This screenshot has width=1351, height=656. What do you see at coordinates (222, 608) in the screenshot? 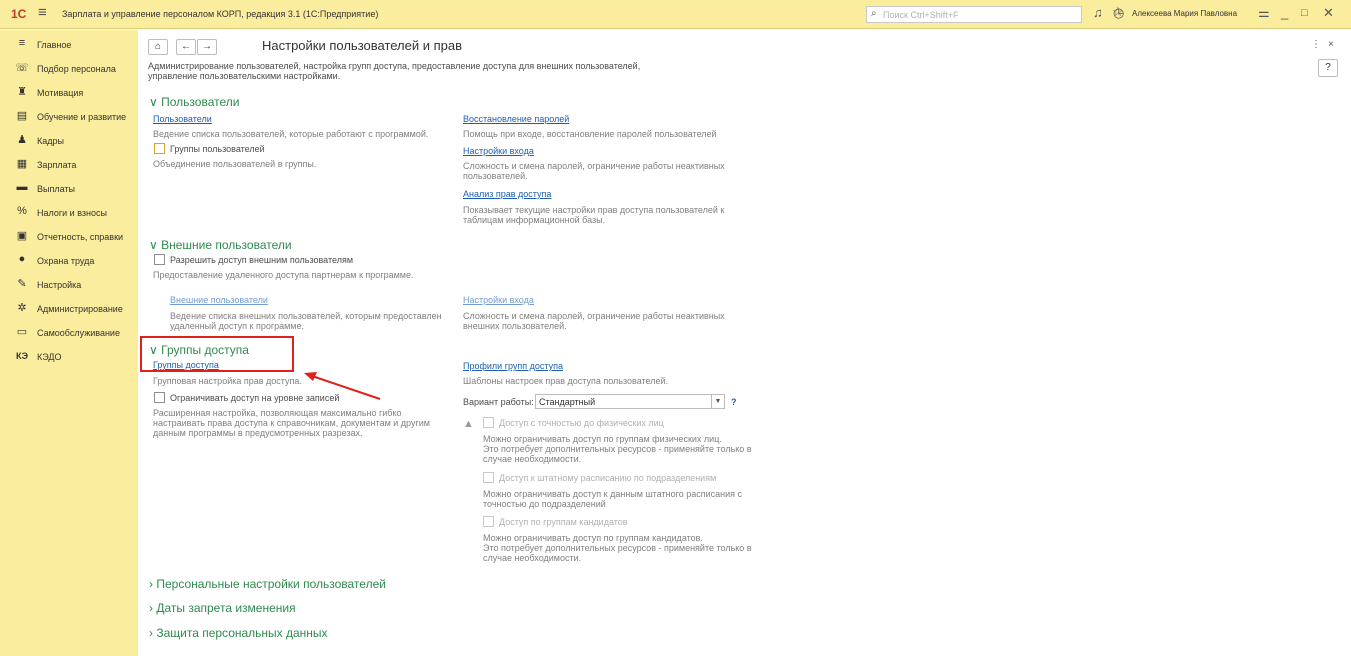
I see `section-edit-lock-dates-toggle: › Даты запрета изменения` at bounding box center [222, 608].